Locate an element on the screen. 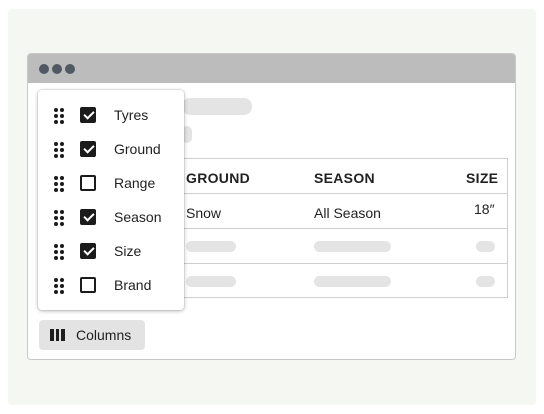  column-menu-label: Range is located at coordinates (135, 183).